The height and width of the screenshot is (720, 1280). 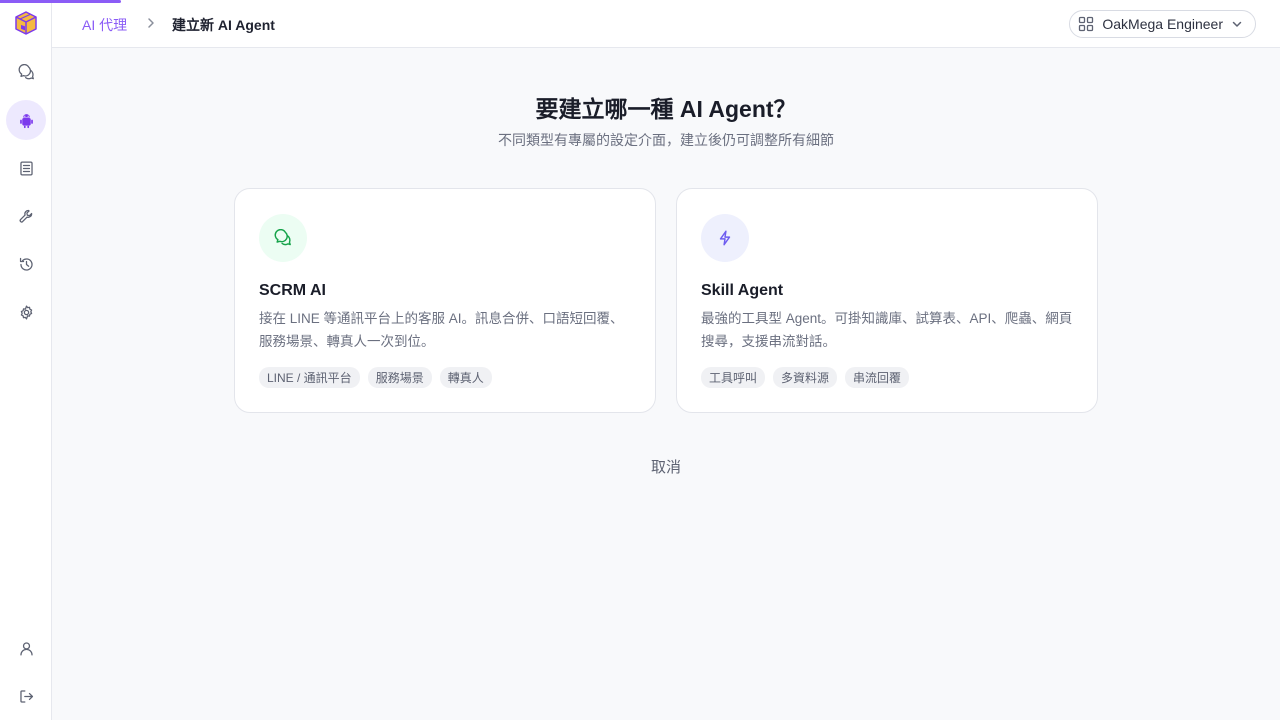 I want to click on logout-icon, so click(x=26, y=696).